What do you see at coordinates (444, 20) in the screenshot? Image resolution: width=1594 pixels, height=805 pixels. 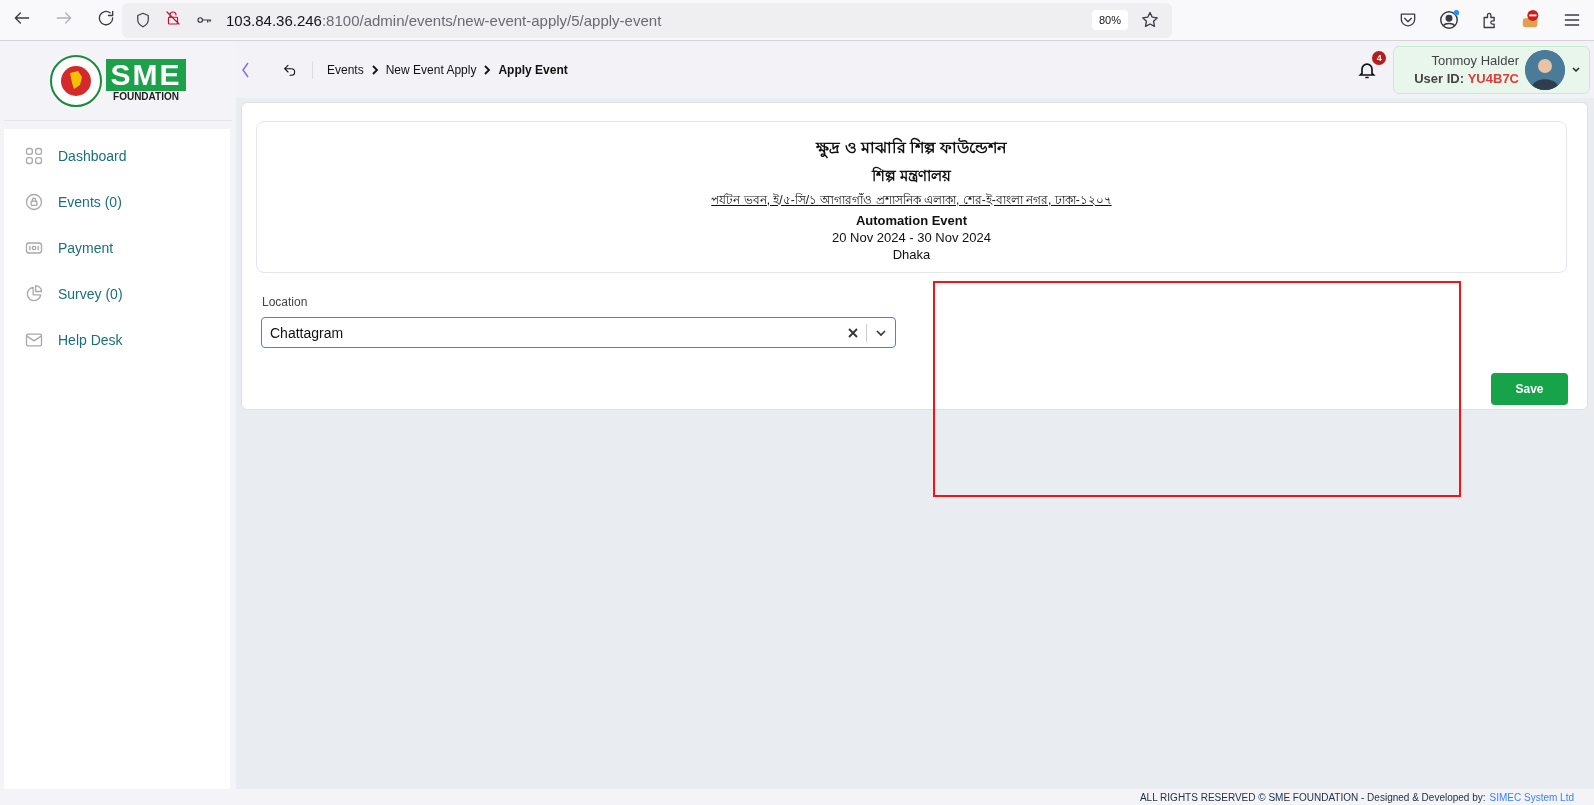 I see `url-text: 103.84.36.246:8100/admin/events/new-event-apply/5/apply-event` at bounding box center [444, 20].